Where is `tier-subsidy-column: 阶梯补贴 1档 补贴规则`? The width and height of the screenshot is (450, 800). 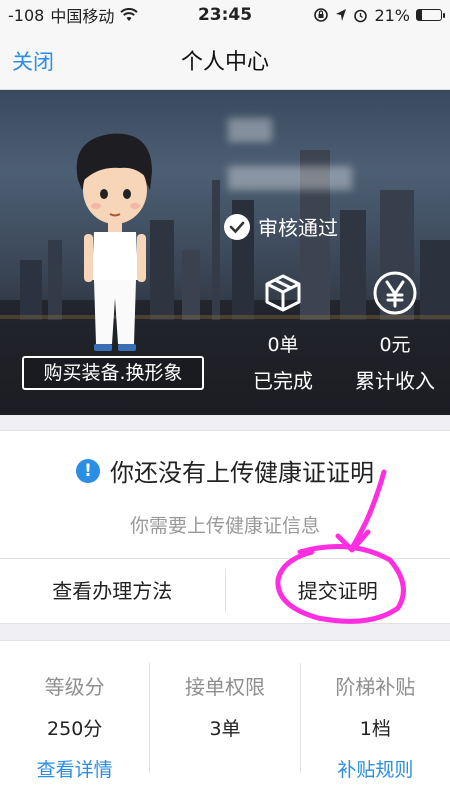
tier-subsidy-column: 阶梯补贴 1档 补贴规则 is located at coordinates (375, 720).